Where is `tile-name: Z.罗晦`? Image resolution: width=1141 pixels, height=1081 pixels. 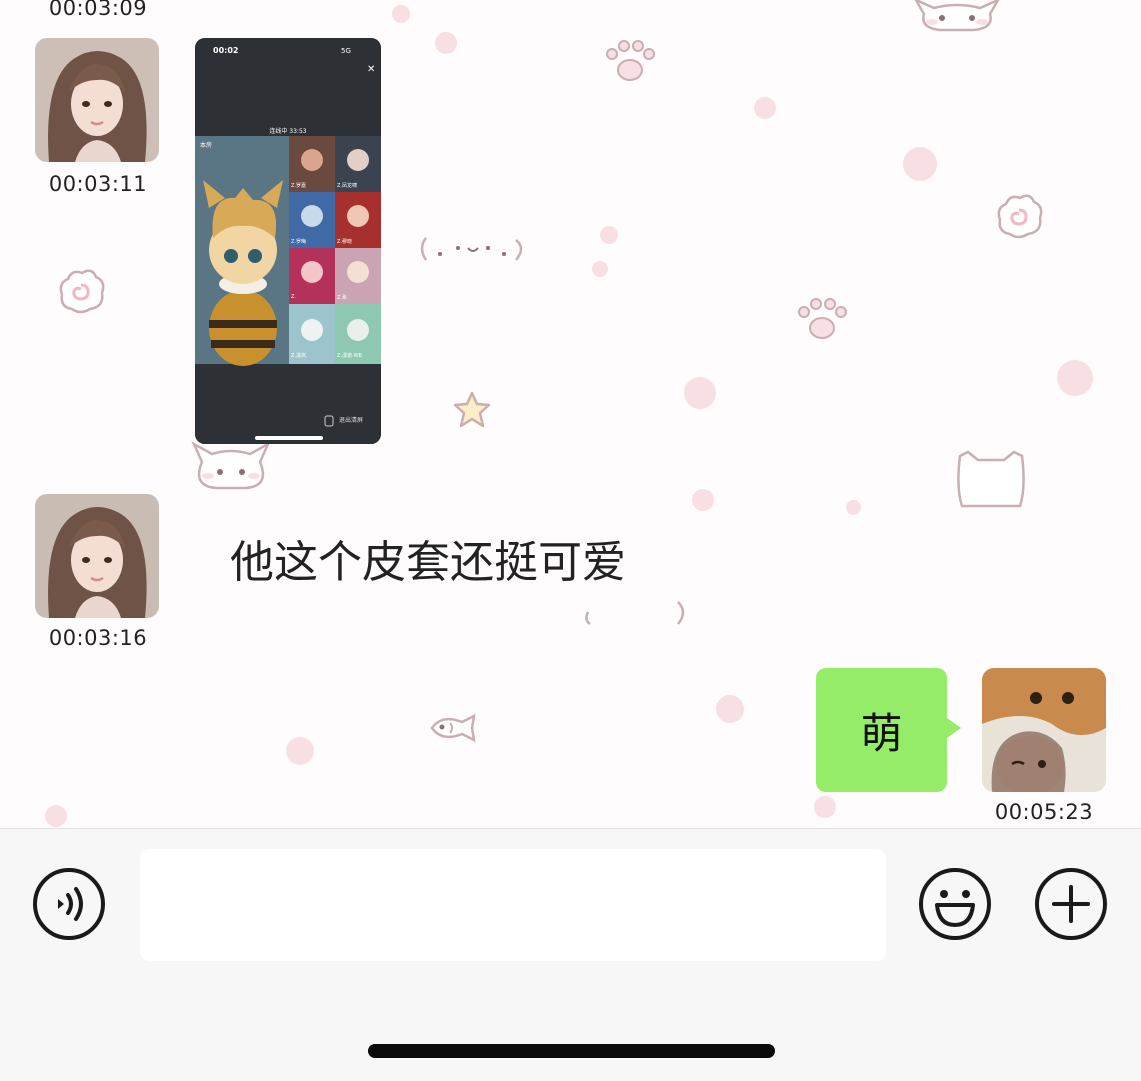 tile-name: Z.罗晦 is located at coordinates (299, 242).